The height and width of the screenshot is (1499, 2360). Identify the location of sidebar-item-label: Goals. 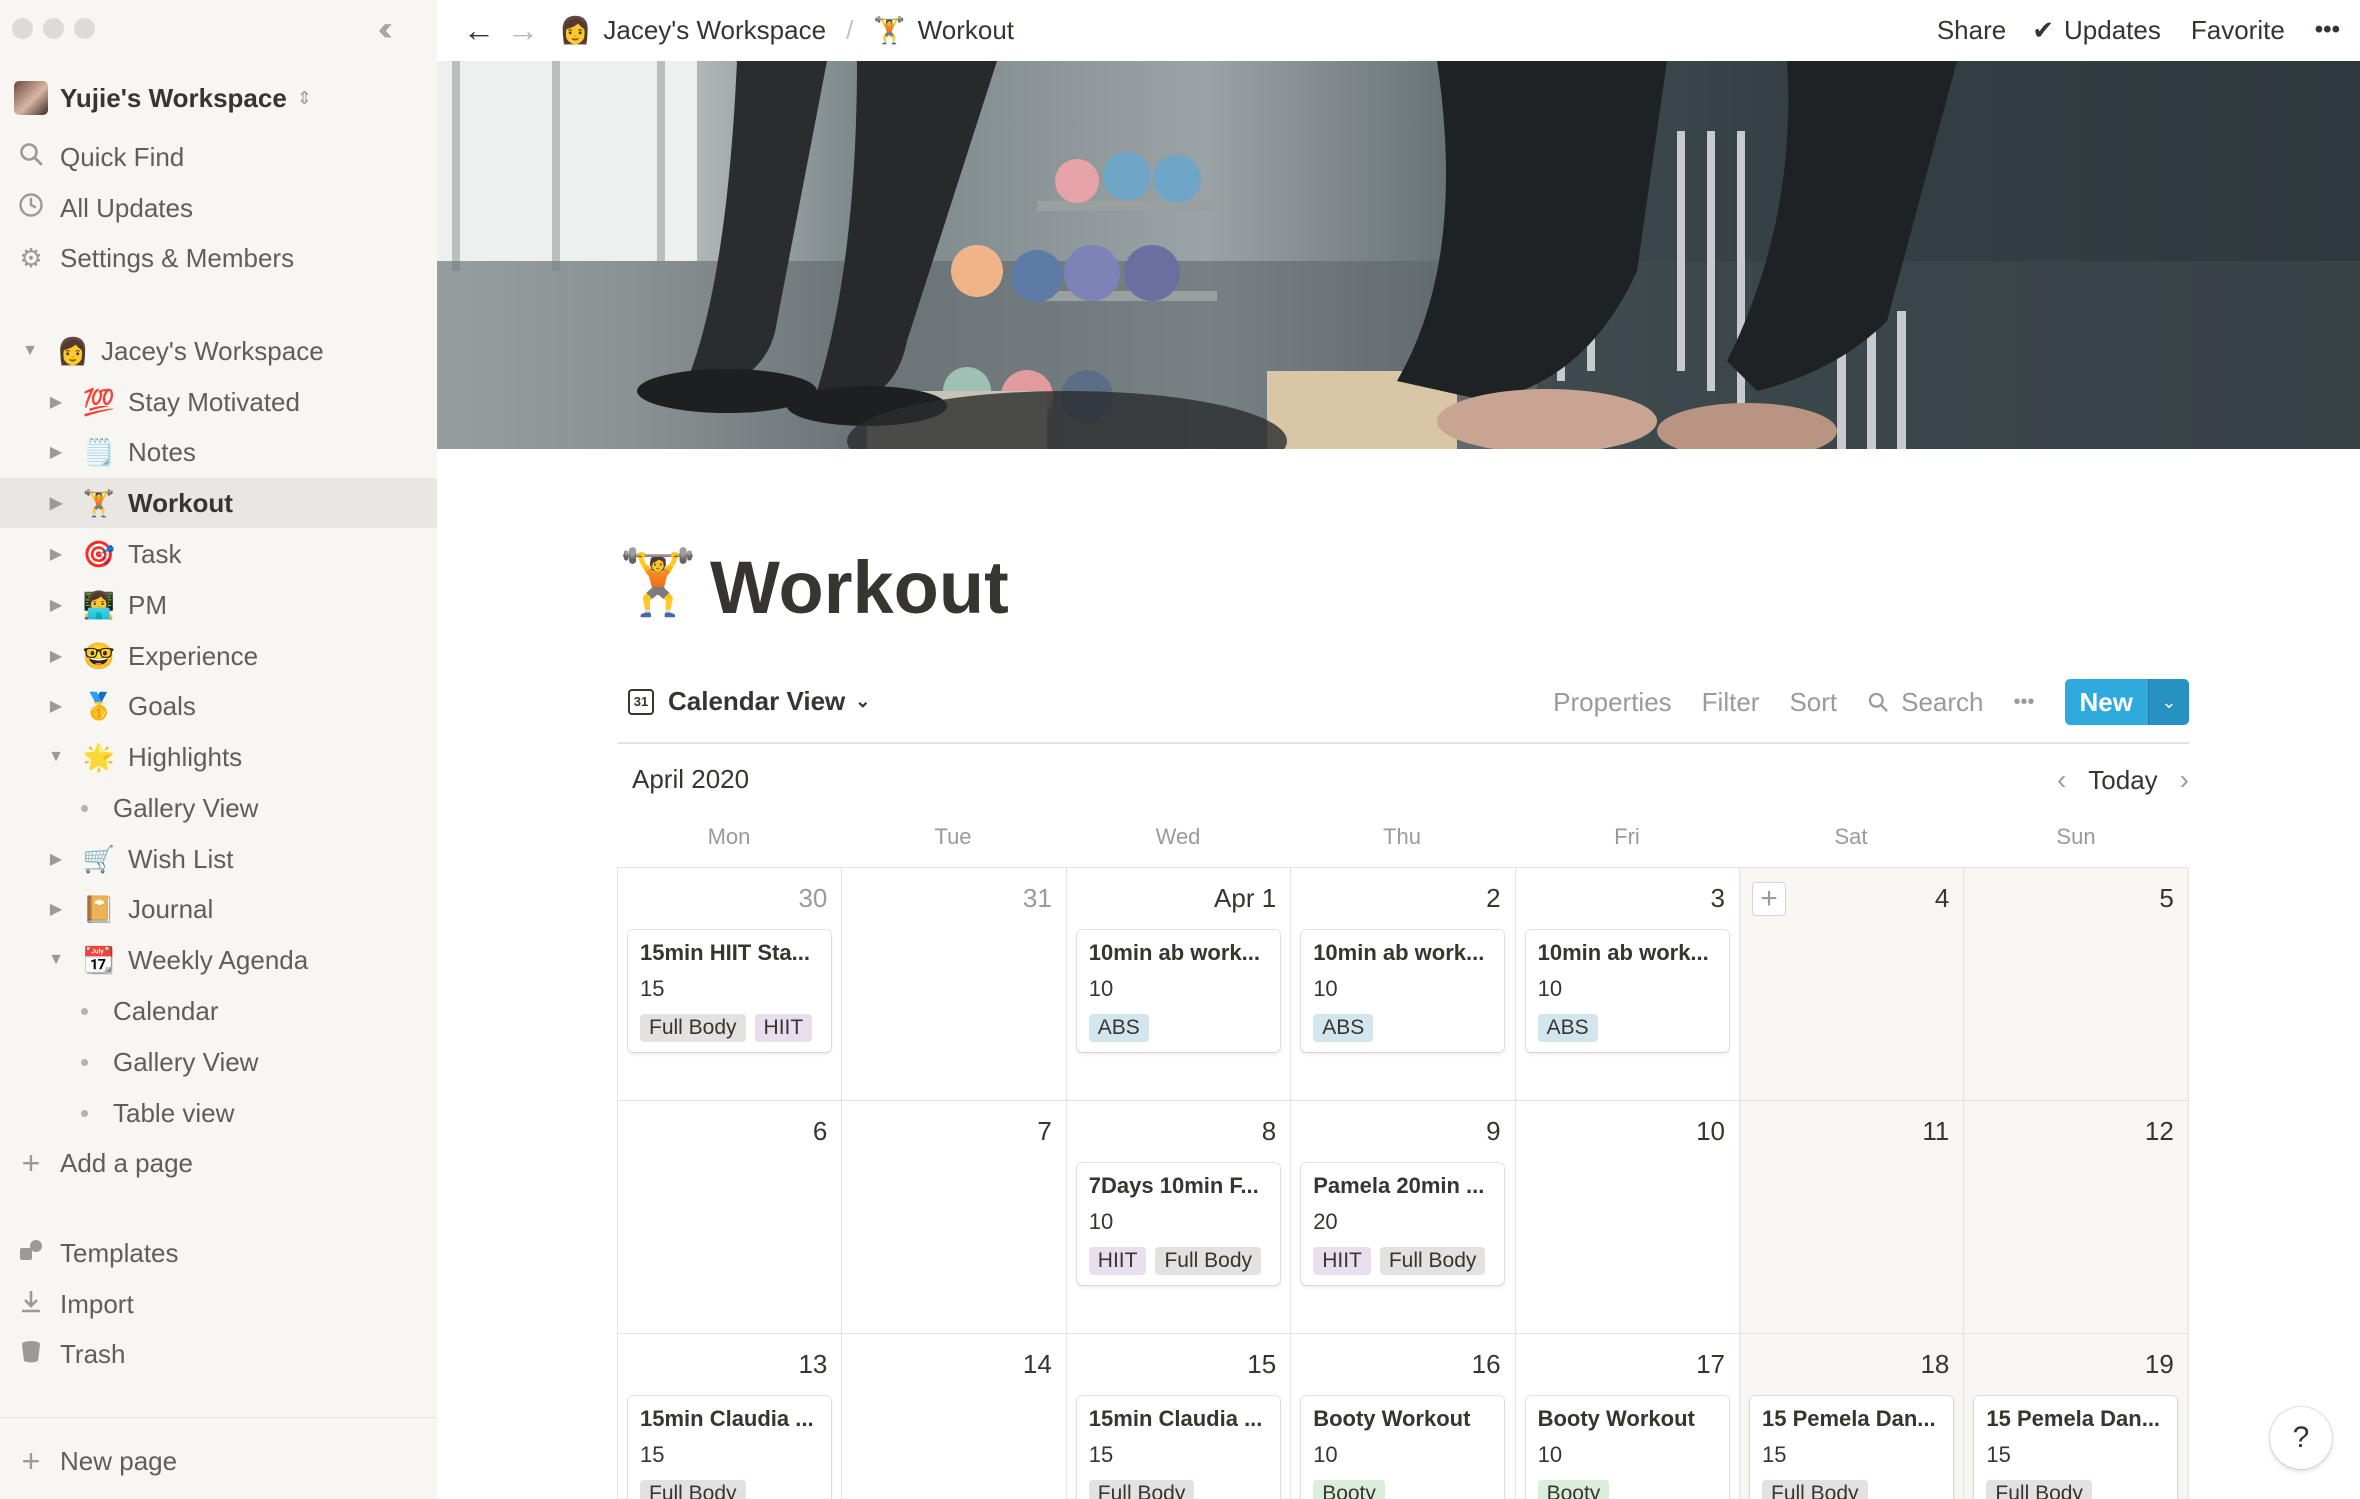
(162, 705).